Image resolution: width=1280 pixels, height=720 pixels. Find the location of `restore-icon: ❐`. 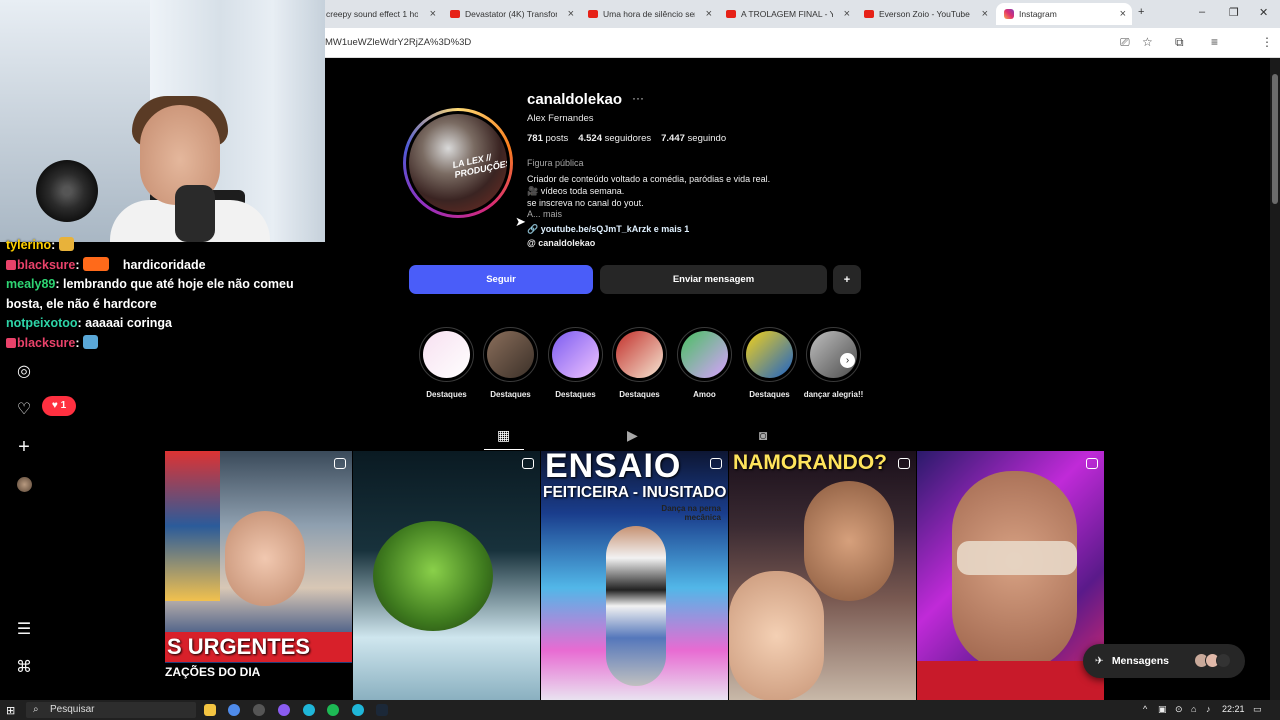

restore-icon: ❐ is located at coordinates (1234, 12).